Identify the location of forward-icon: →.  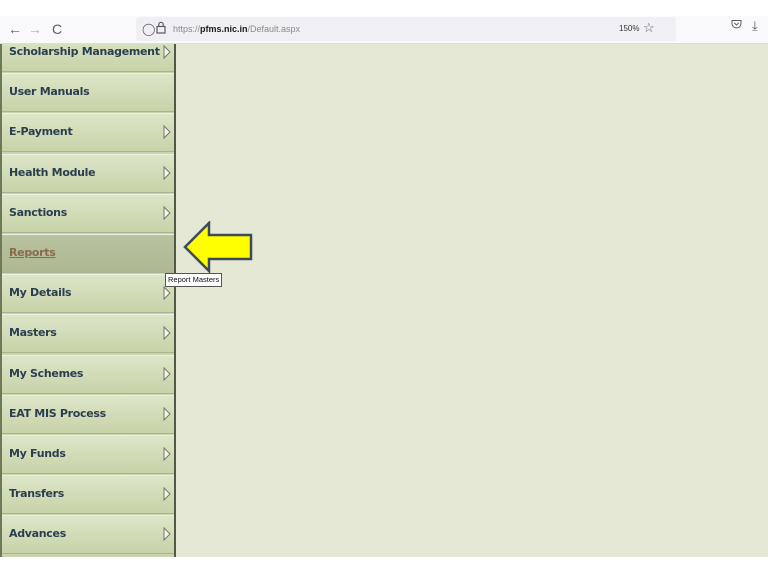
(35, 29).